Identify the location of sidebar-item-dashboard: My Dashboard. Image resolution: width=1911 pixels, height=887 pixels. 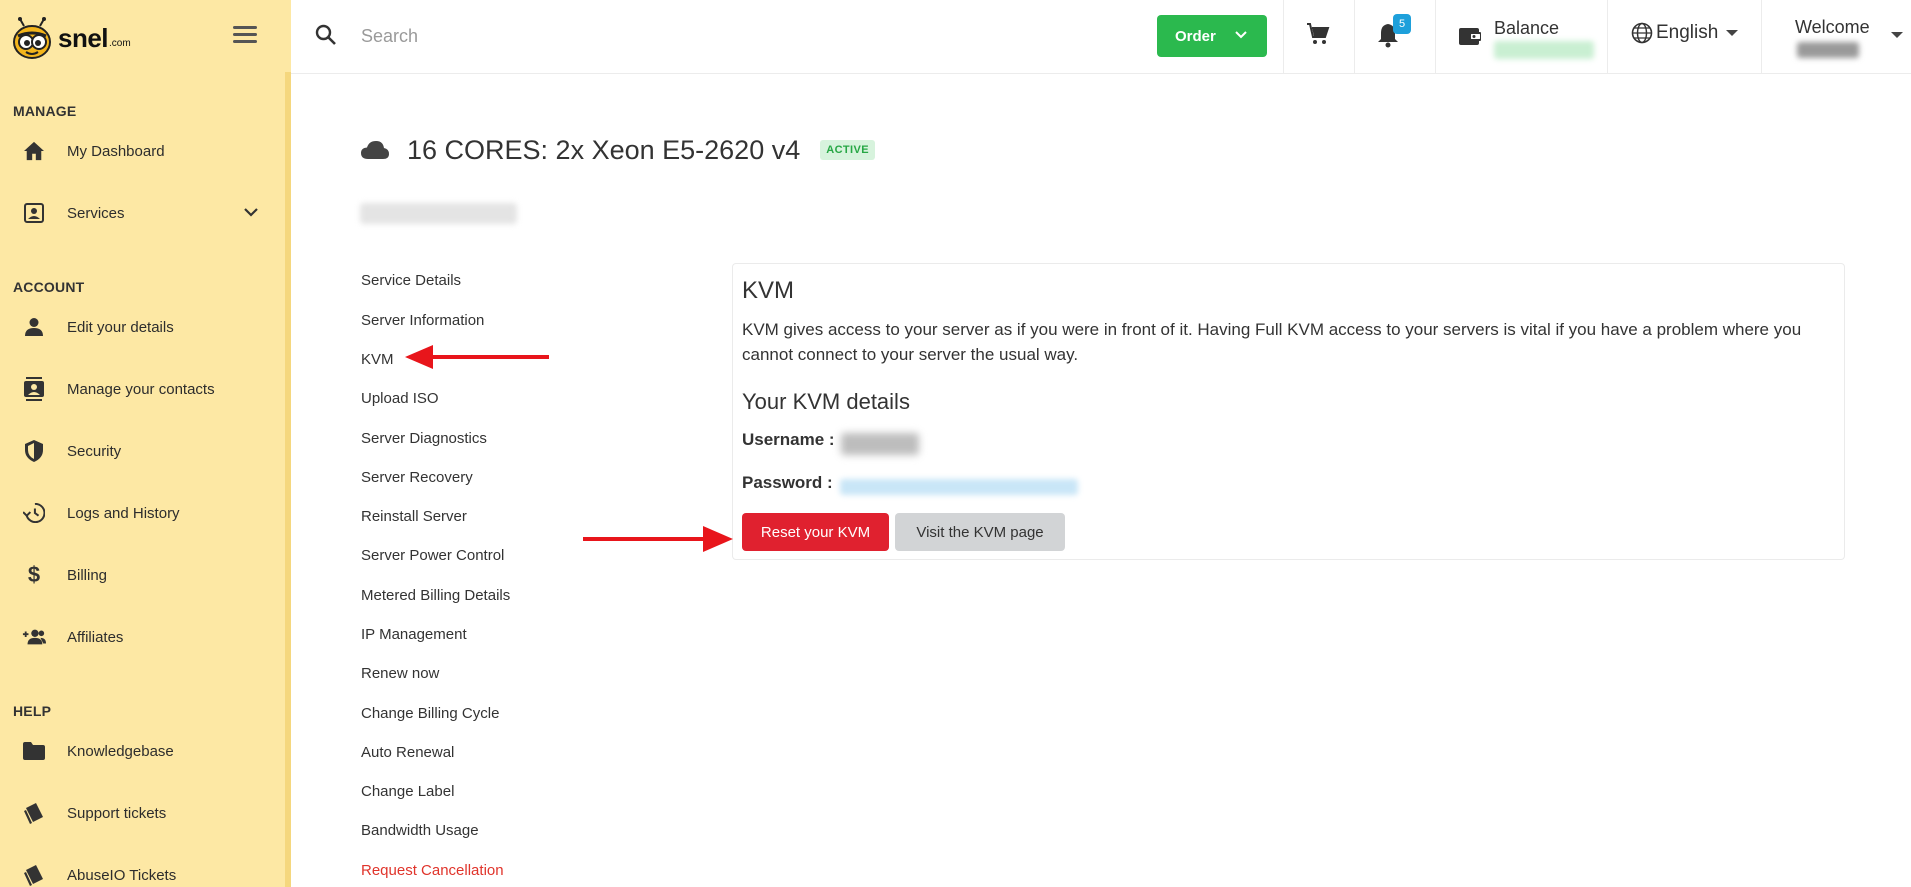
(140, 151).